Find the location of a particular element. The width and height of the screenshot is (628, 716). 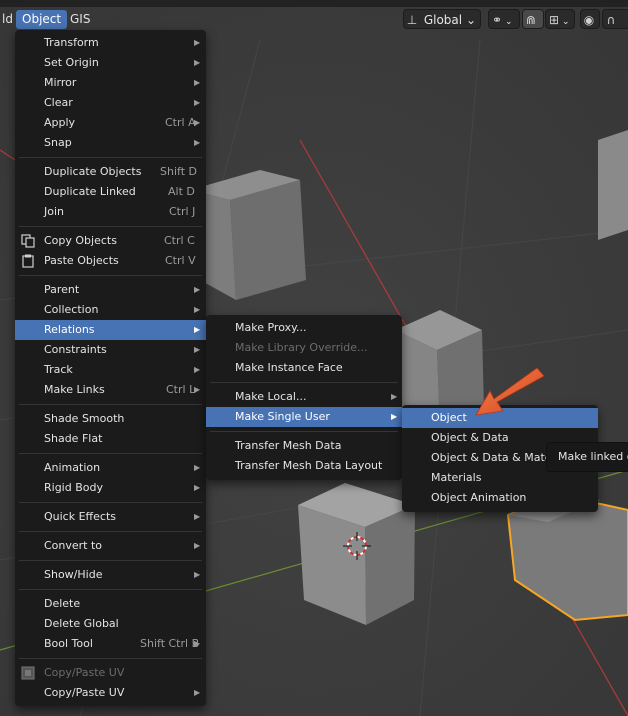

menu-tab-gis: GIS is located at coordinates (80, 19).